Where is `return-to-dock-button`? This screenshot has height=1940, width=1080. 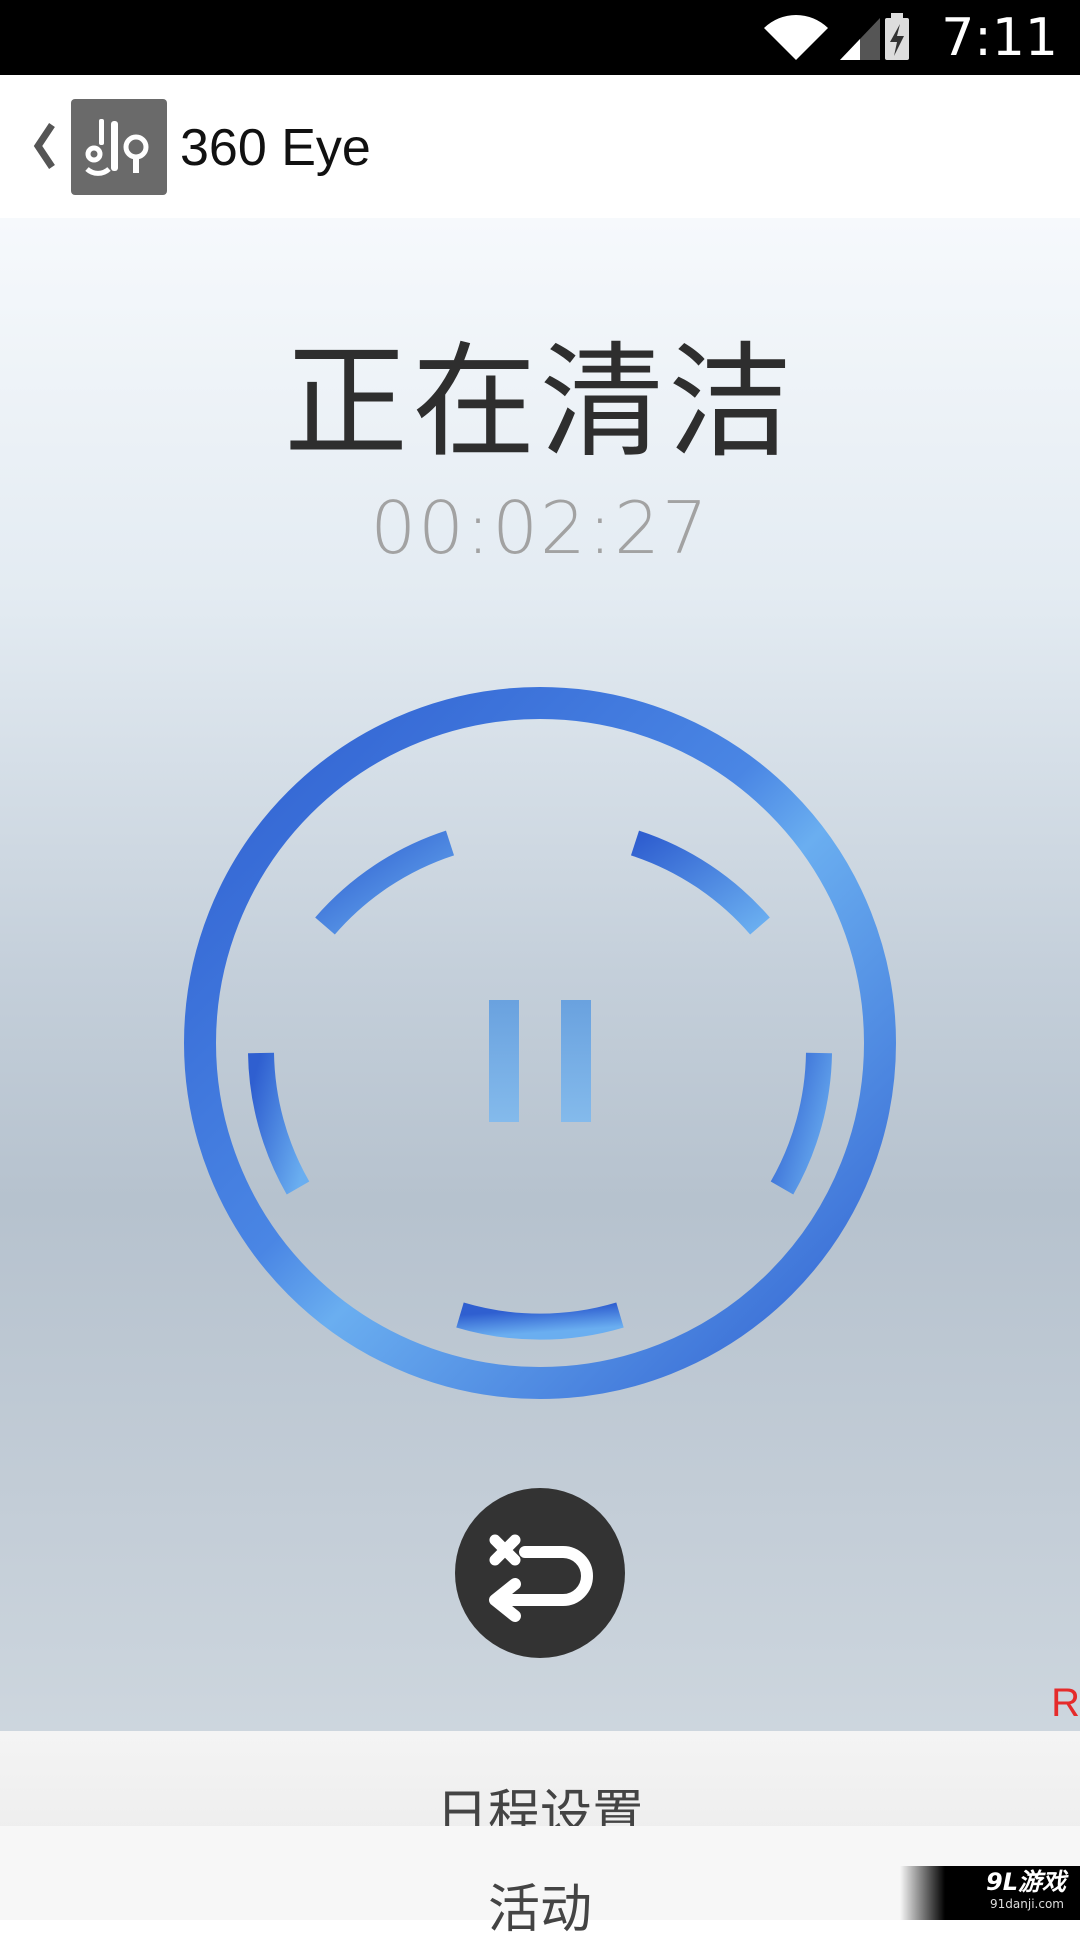 return-to-dock-button is located at coordinates (540, 1573).